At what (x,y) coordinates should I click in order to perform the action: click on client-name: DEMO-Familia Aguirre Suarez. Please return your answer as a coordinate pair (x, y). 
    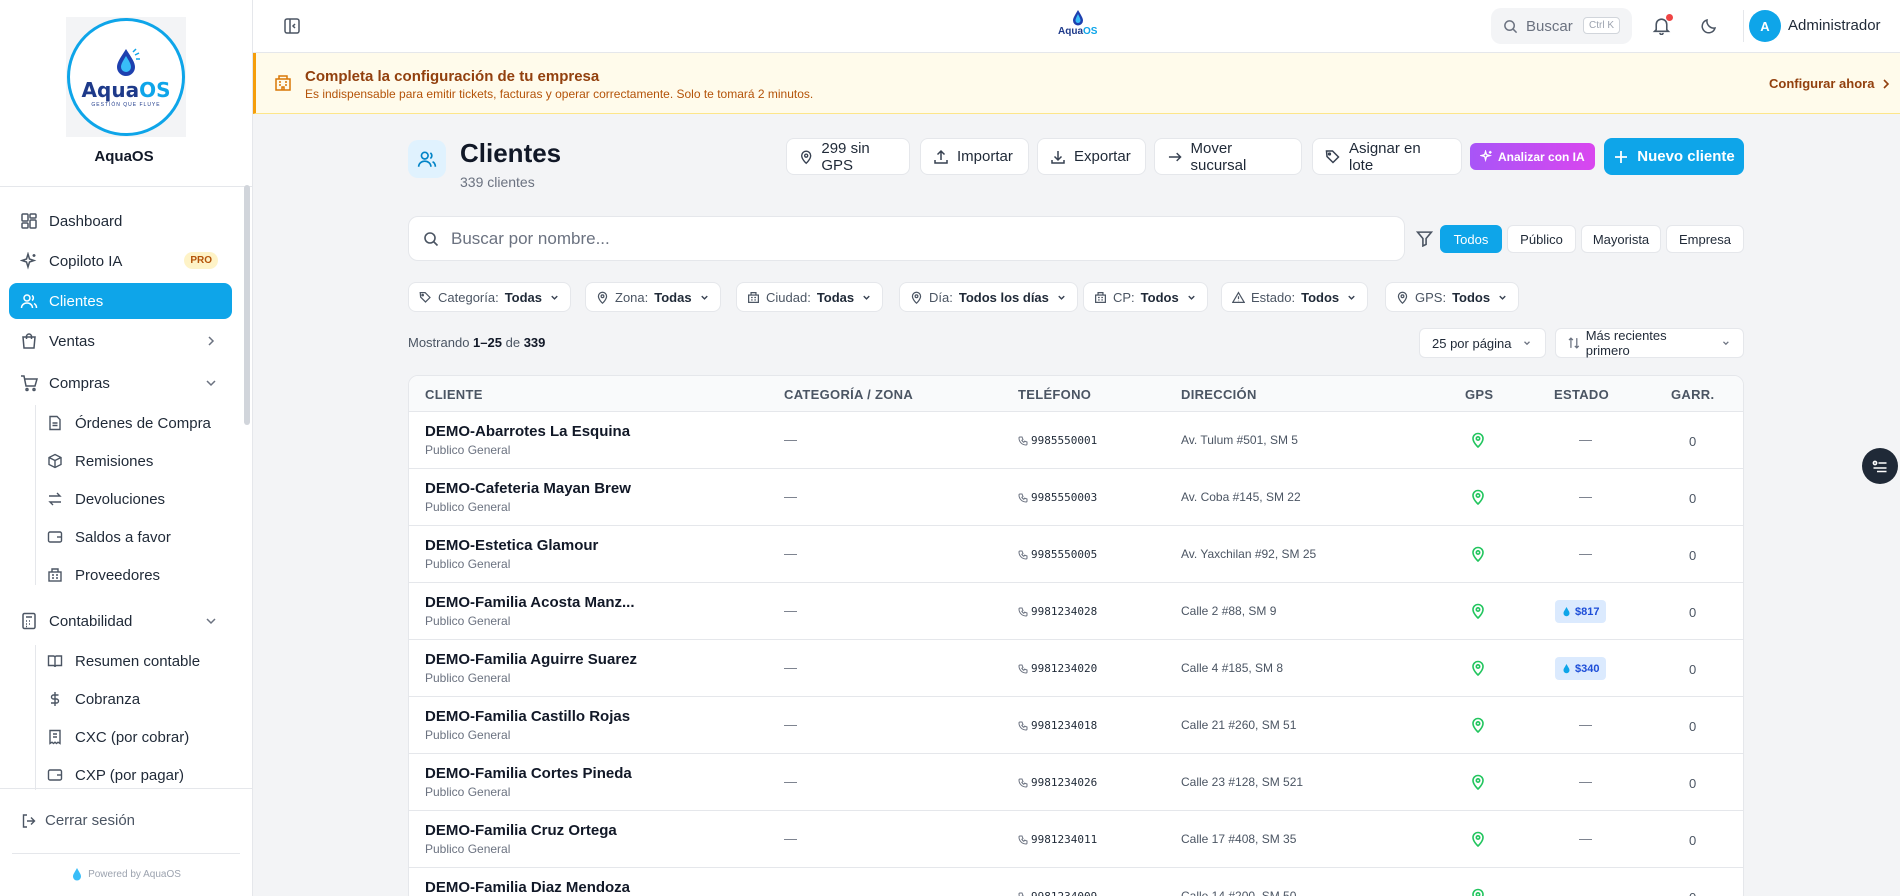
    Looking at the image, I should click on (531, 659).